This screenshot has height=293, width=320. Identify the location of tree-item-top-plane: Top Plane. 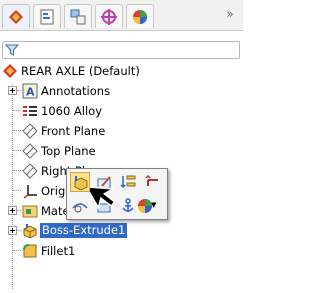
(121, 151).